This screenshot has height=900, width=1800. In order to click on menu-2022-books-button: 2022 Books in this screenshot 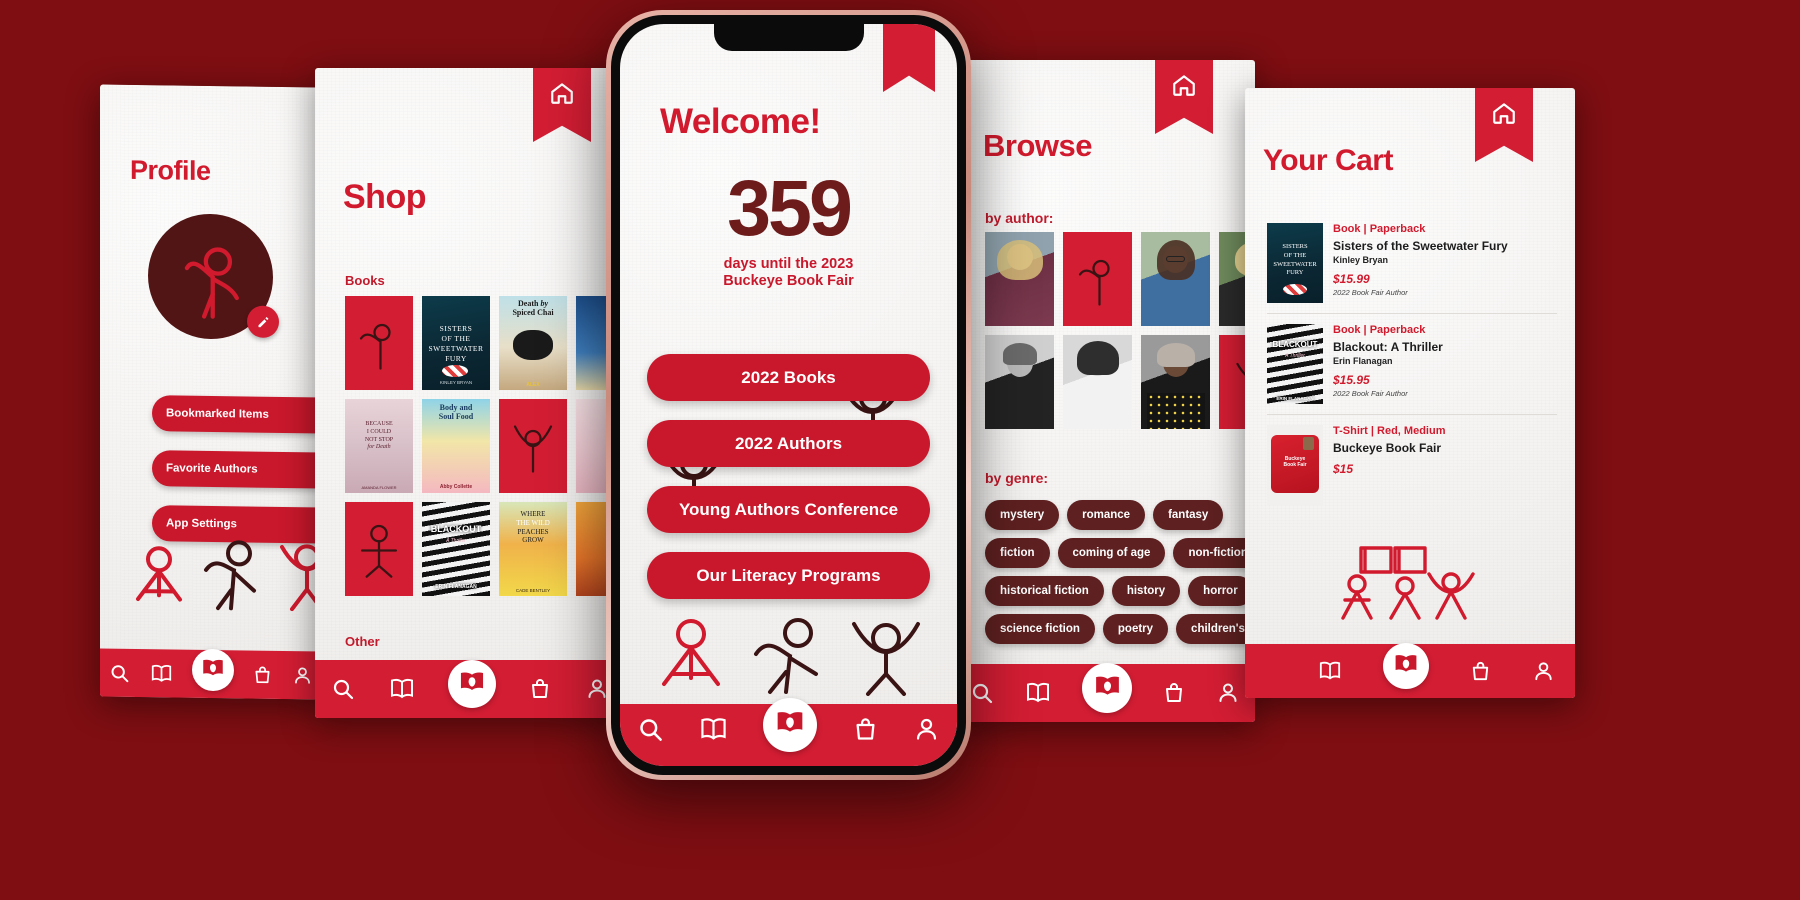, I will do `click(788, 377)`.